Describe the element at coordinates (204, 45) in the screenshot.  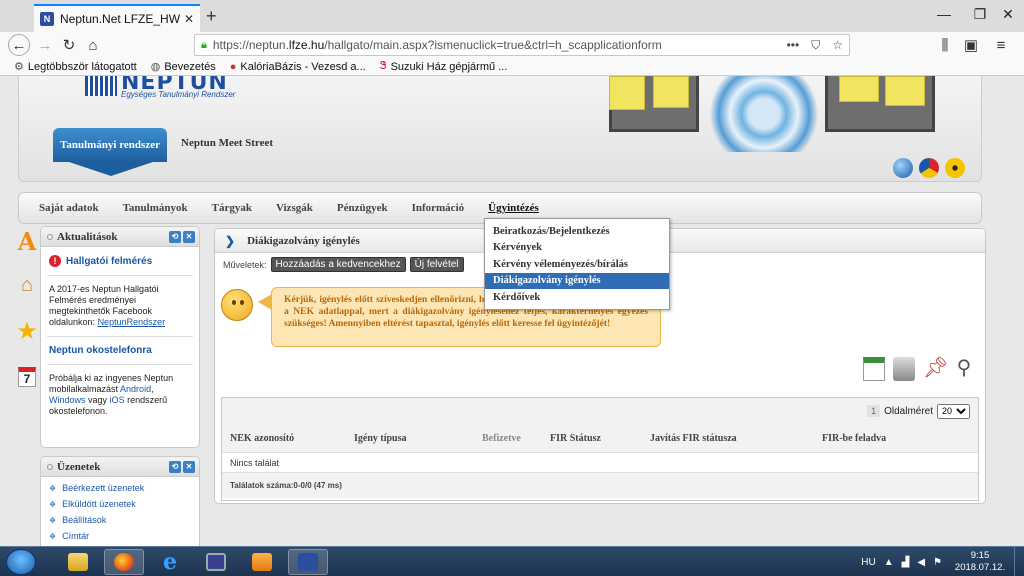
I see `secure-lock-icon: 🔒︎` at that location.